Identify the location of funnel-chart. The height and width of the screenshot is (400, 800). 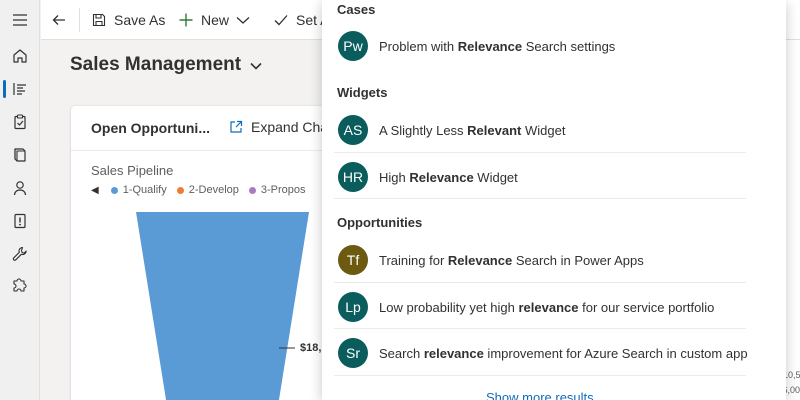
(222, 306).